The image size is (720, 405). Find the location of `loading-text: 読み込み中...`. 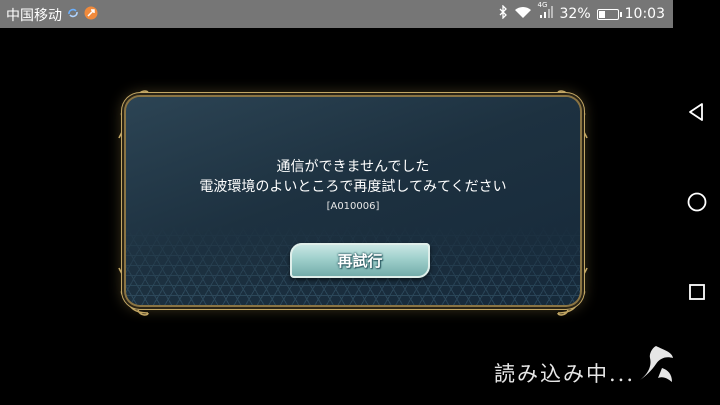

loading-text: 読み込み中... is located at coordinates (565, 374).